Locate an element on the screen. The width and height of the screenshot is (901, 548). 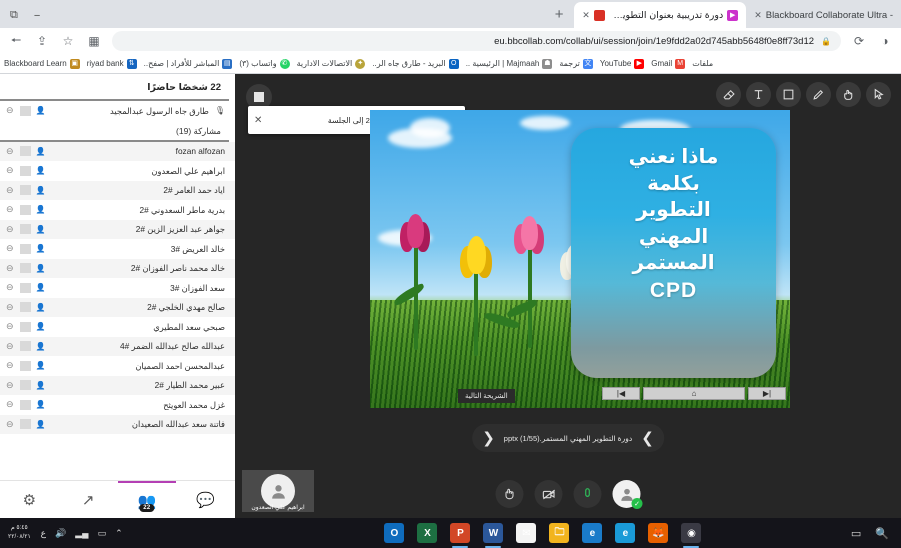
bookmark-item: ☗ Majmaah | الرئيسية .. is located at coordinates (509, 63).